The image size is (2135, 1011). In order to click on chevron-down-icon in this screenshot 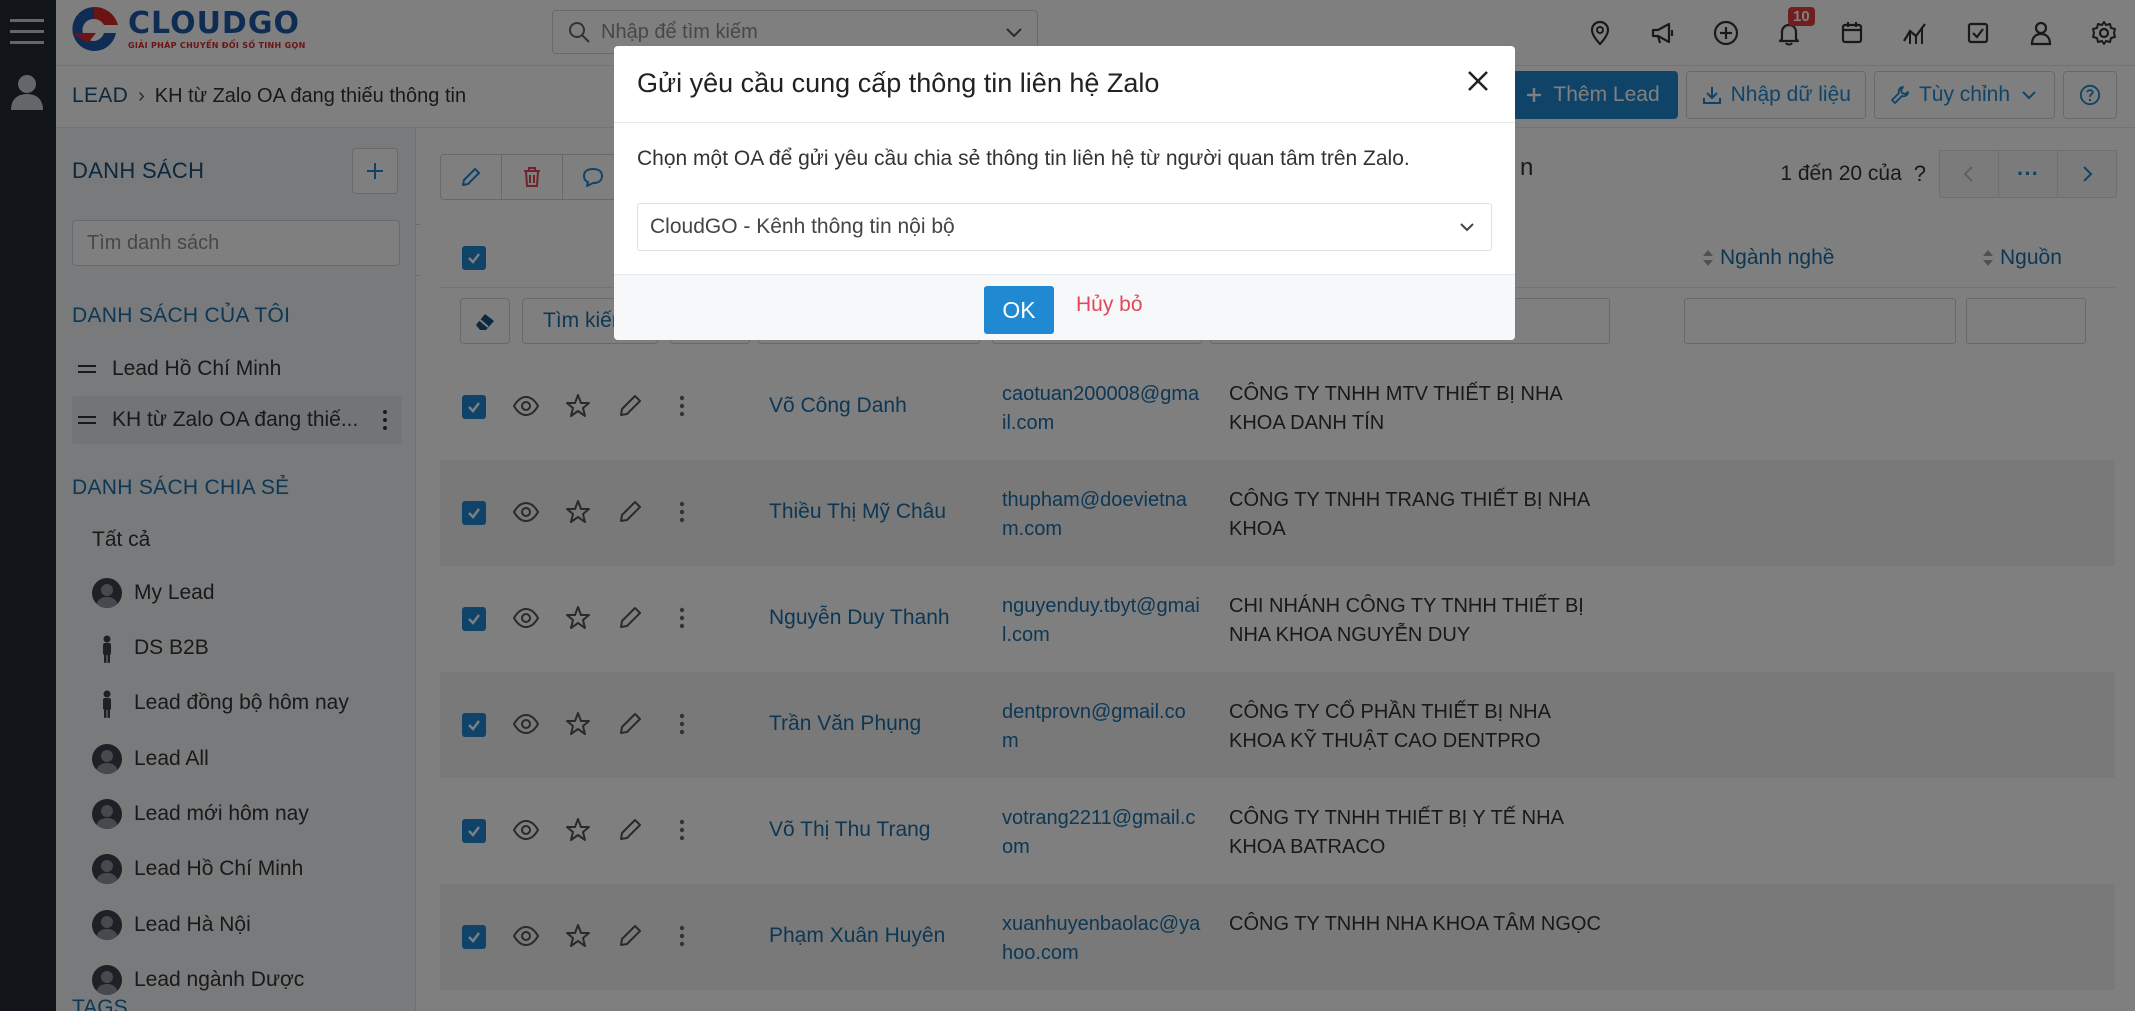, I will do `click(1467, 227)`.